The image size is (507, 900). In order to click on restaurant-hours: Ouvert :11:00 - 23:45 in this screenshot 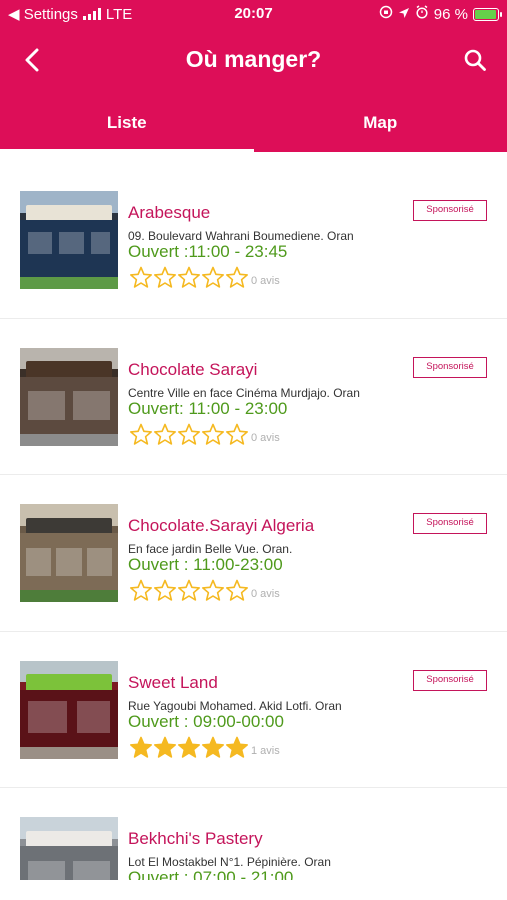, I will do `click(208, 251)`.